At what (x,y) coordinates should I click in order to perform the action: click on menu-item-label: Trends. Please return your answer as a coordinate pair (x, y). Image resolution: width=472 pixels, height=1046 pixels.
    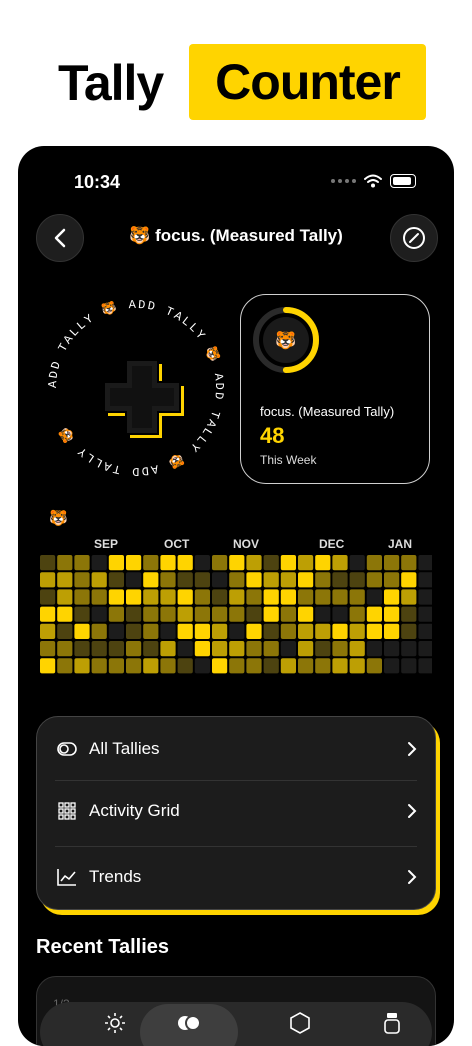
    Looking at the image, I should click on (115, 876).